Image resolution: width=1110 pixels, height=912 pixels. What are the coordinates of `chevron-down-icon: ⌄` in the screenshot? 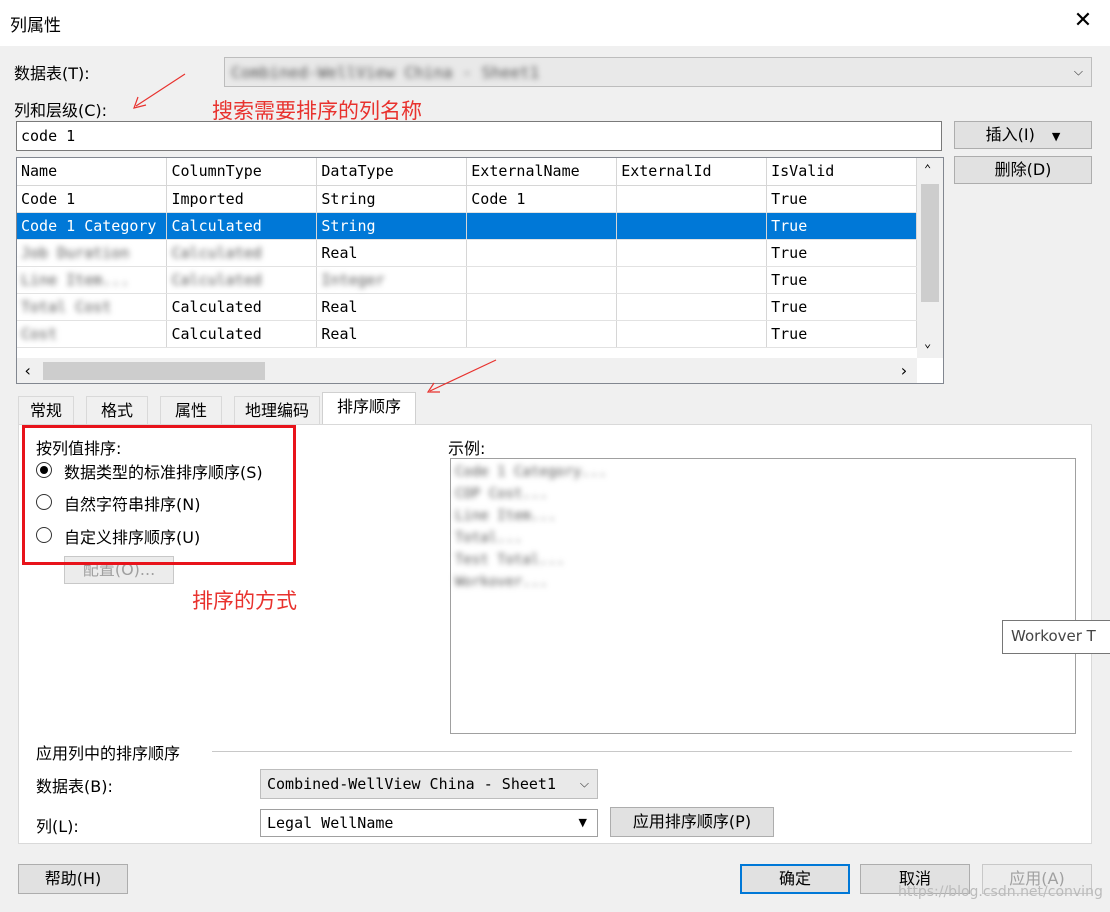 It's located at (927, 343).